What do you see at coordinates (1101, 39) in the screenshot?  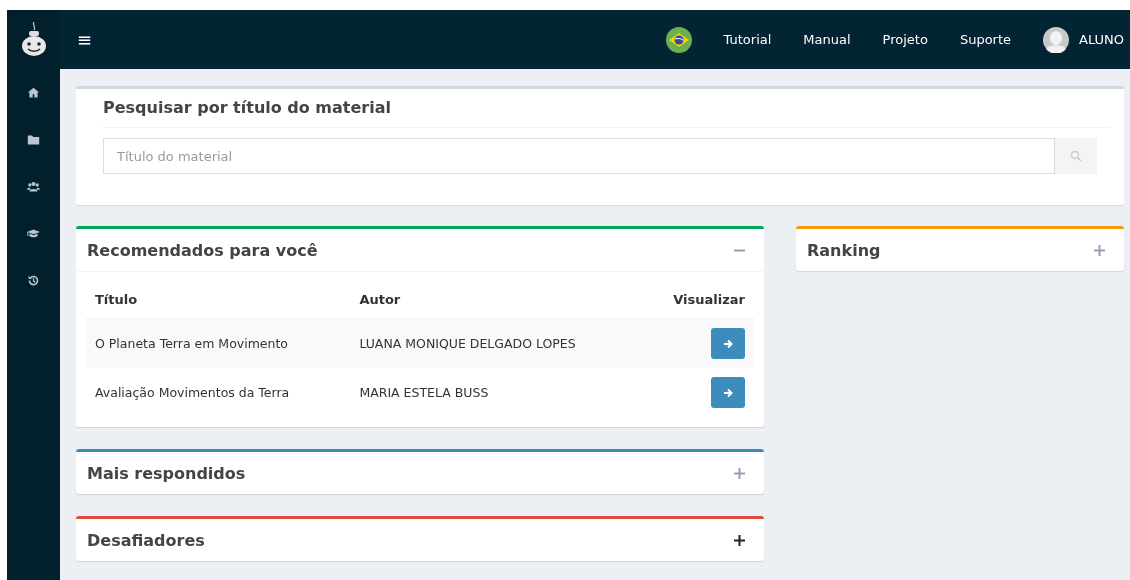 I see `user-name-link: ALUNO` at bounding box center [1101, 39].